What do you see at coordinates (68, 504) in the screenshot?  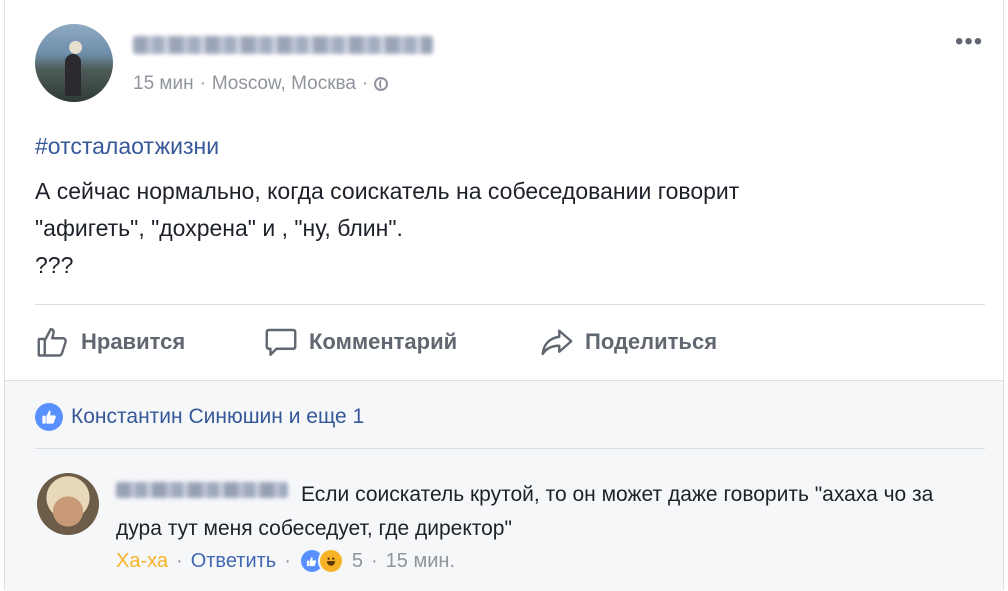 I see `commenter-avatar` at bounding box center [68, 504].